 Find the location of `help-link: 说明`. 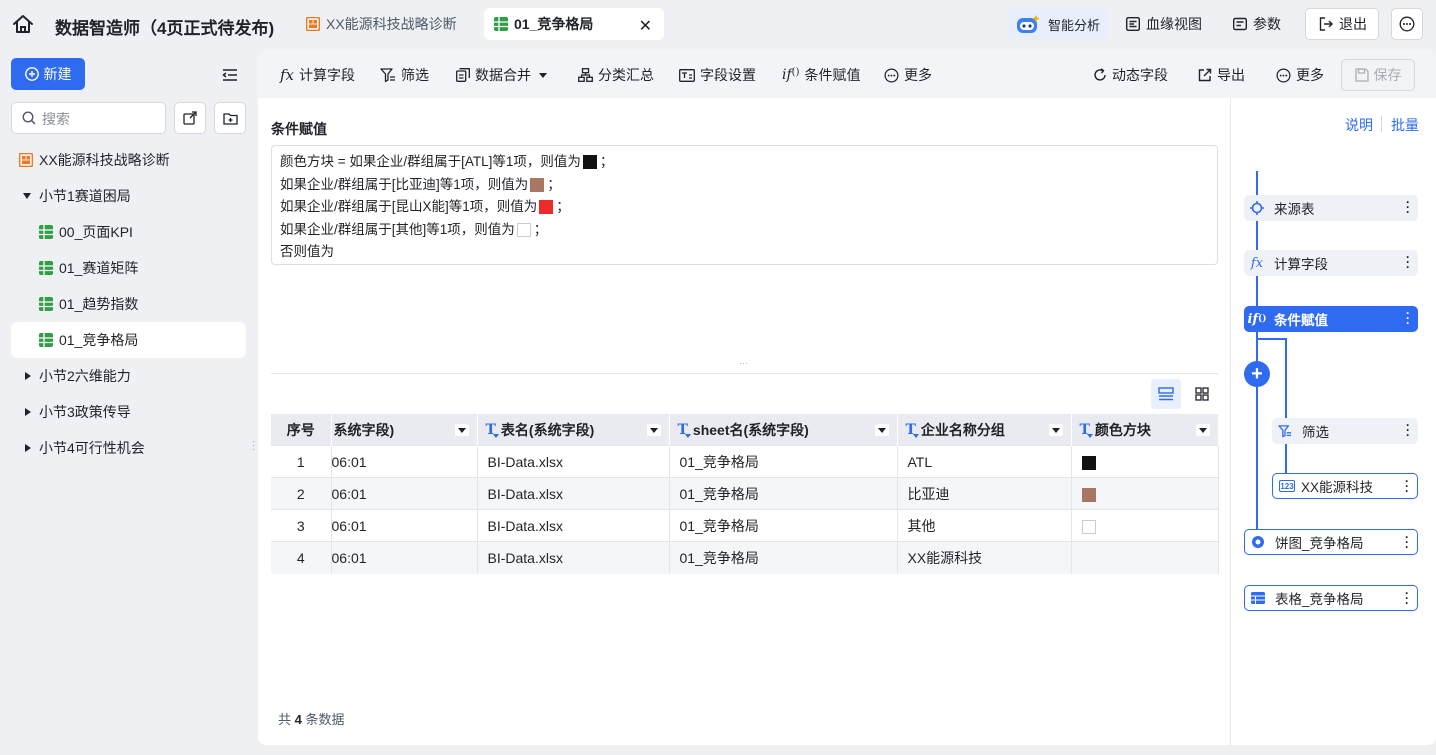

help-link: 说明 is located at coordinates (1359, 125).